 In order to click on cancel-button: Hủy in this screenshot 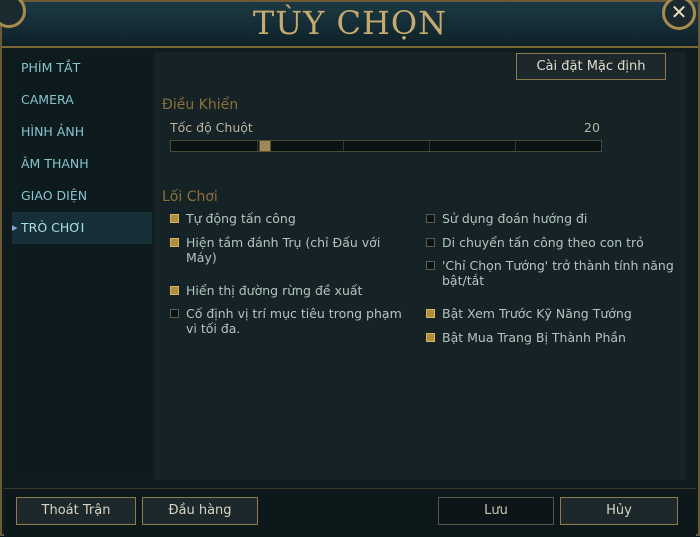, I will do `click(619, 511)`.